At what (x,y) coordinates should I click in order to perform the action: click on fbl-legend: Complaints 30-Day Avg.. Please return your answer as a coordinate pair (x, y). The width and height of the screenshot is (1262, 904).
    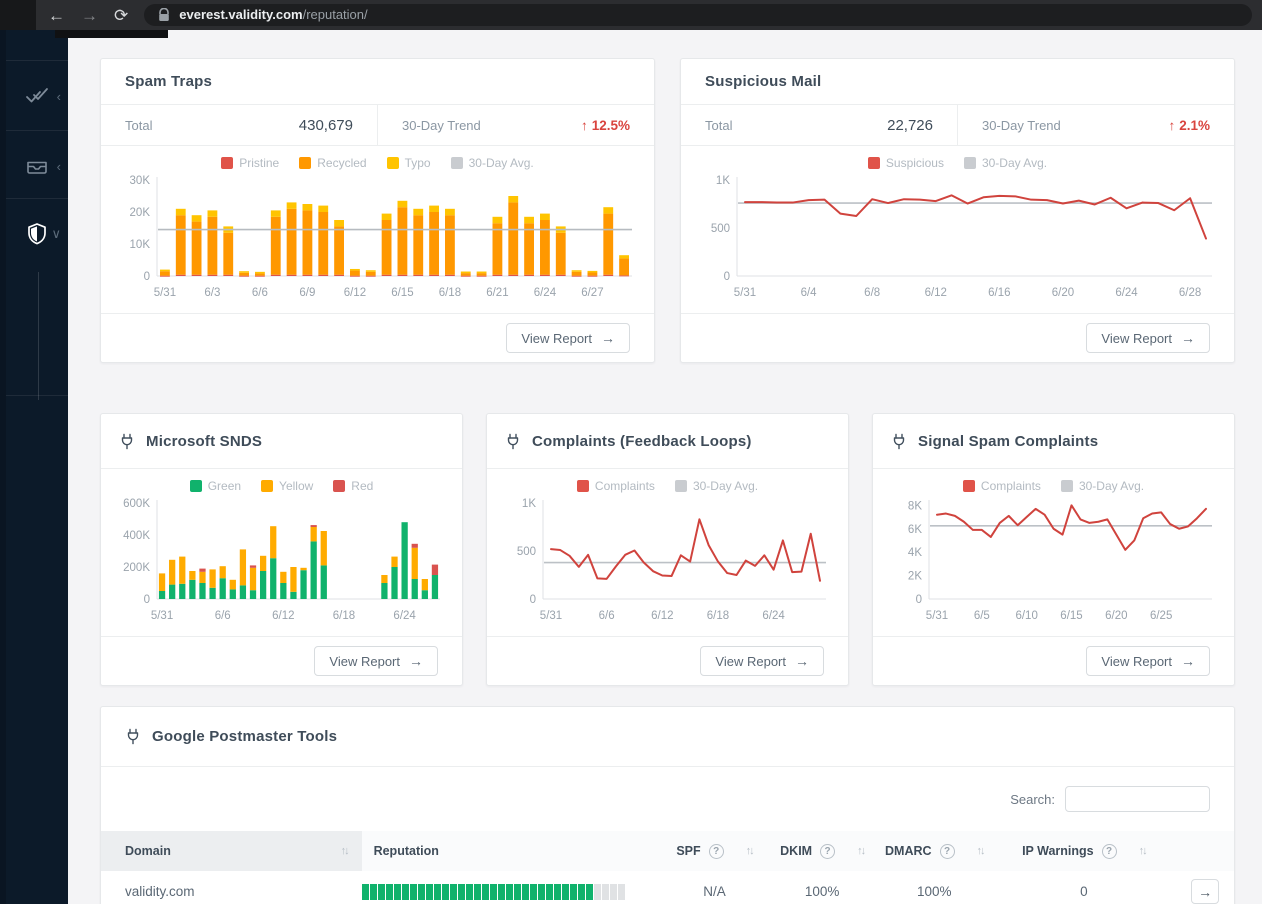
    Looking at the image, I should click on (667, 486).